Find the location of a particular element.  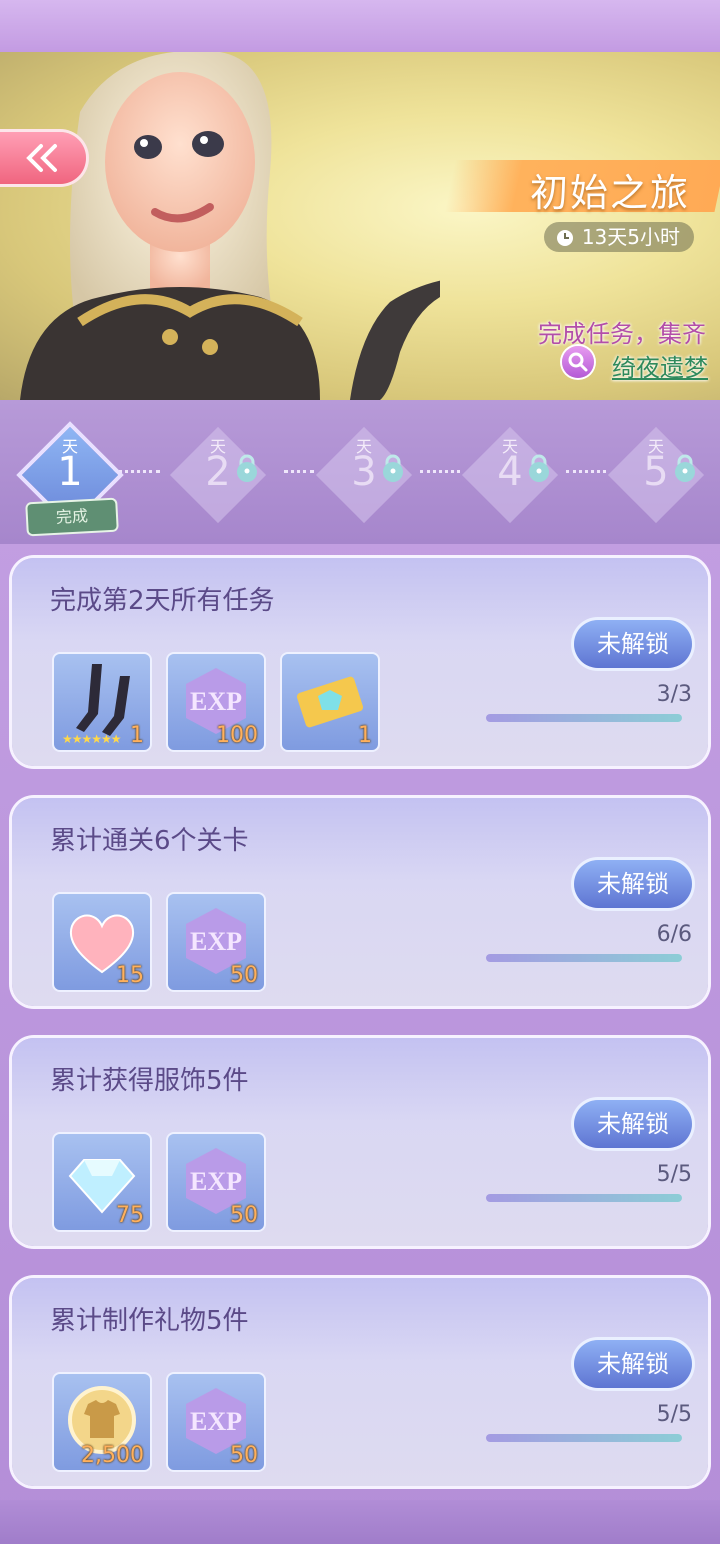

double-chevron-left-icon is located at coordinates (41, 158).